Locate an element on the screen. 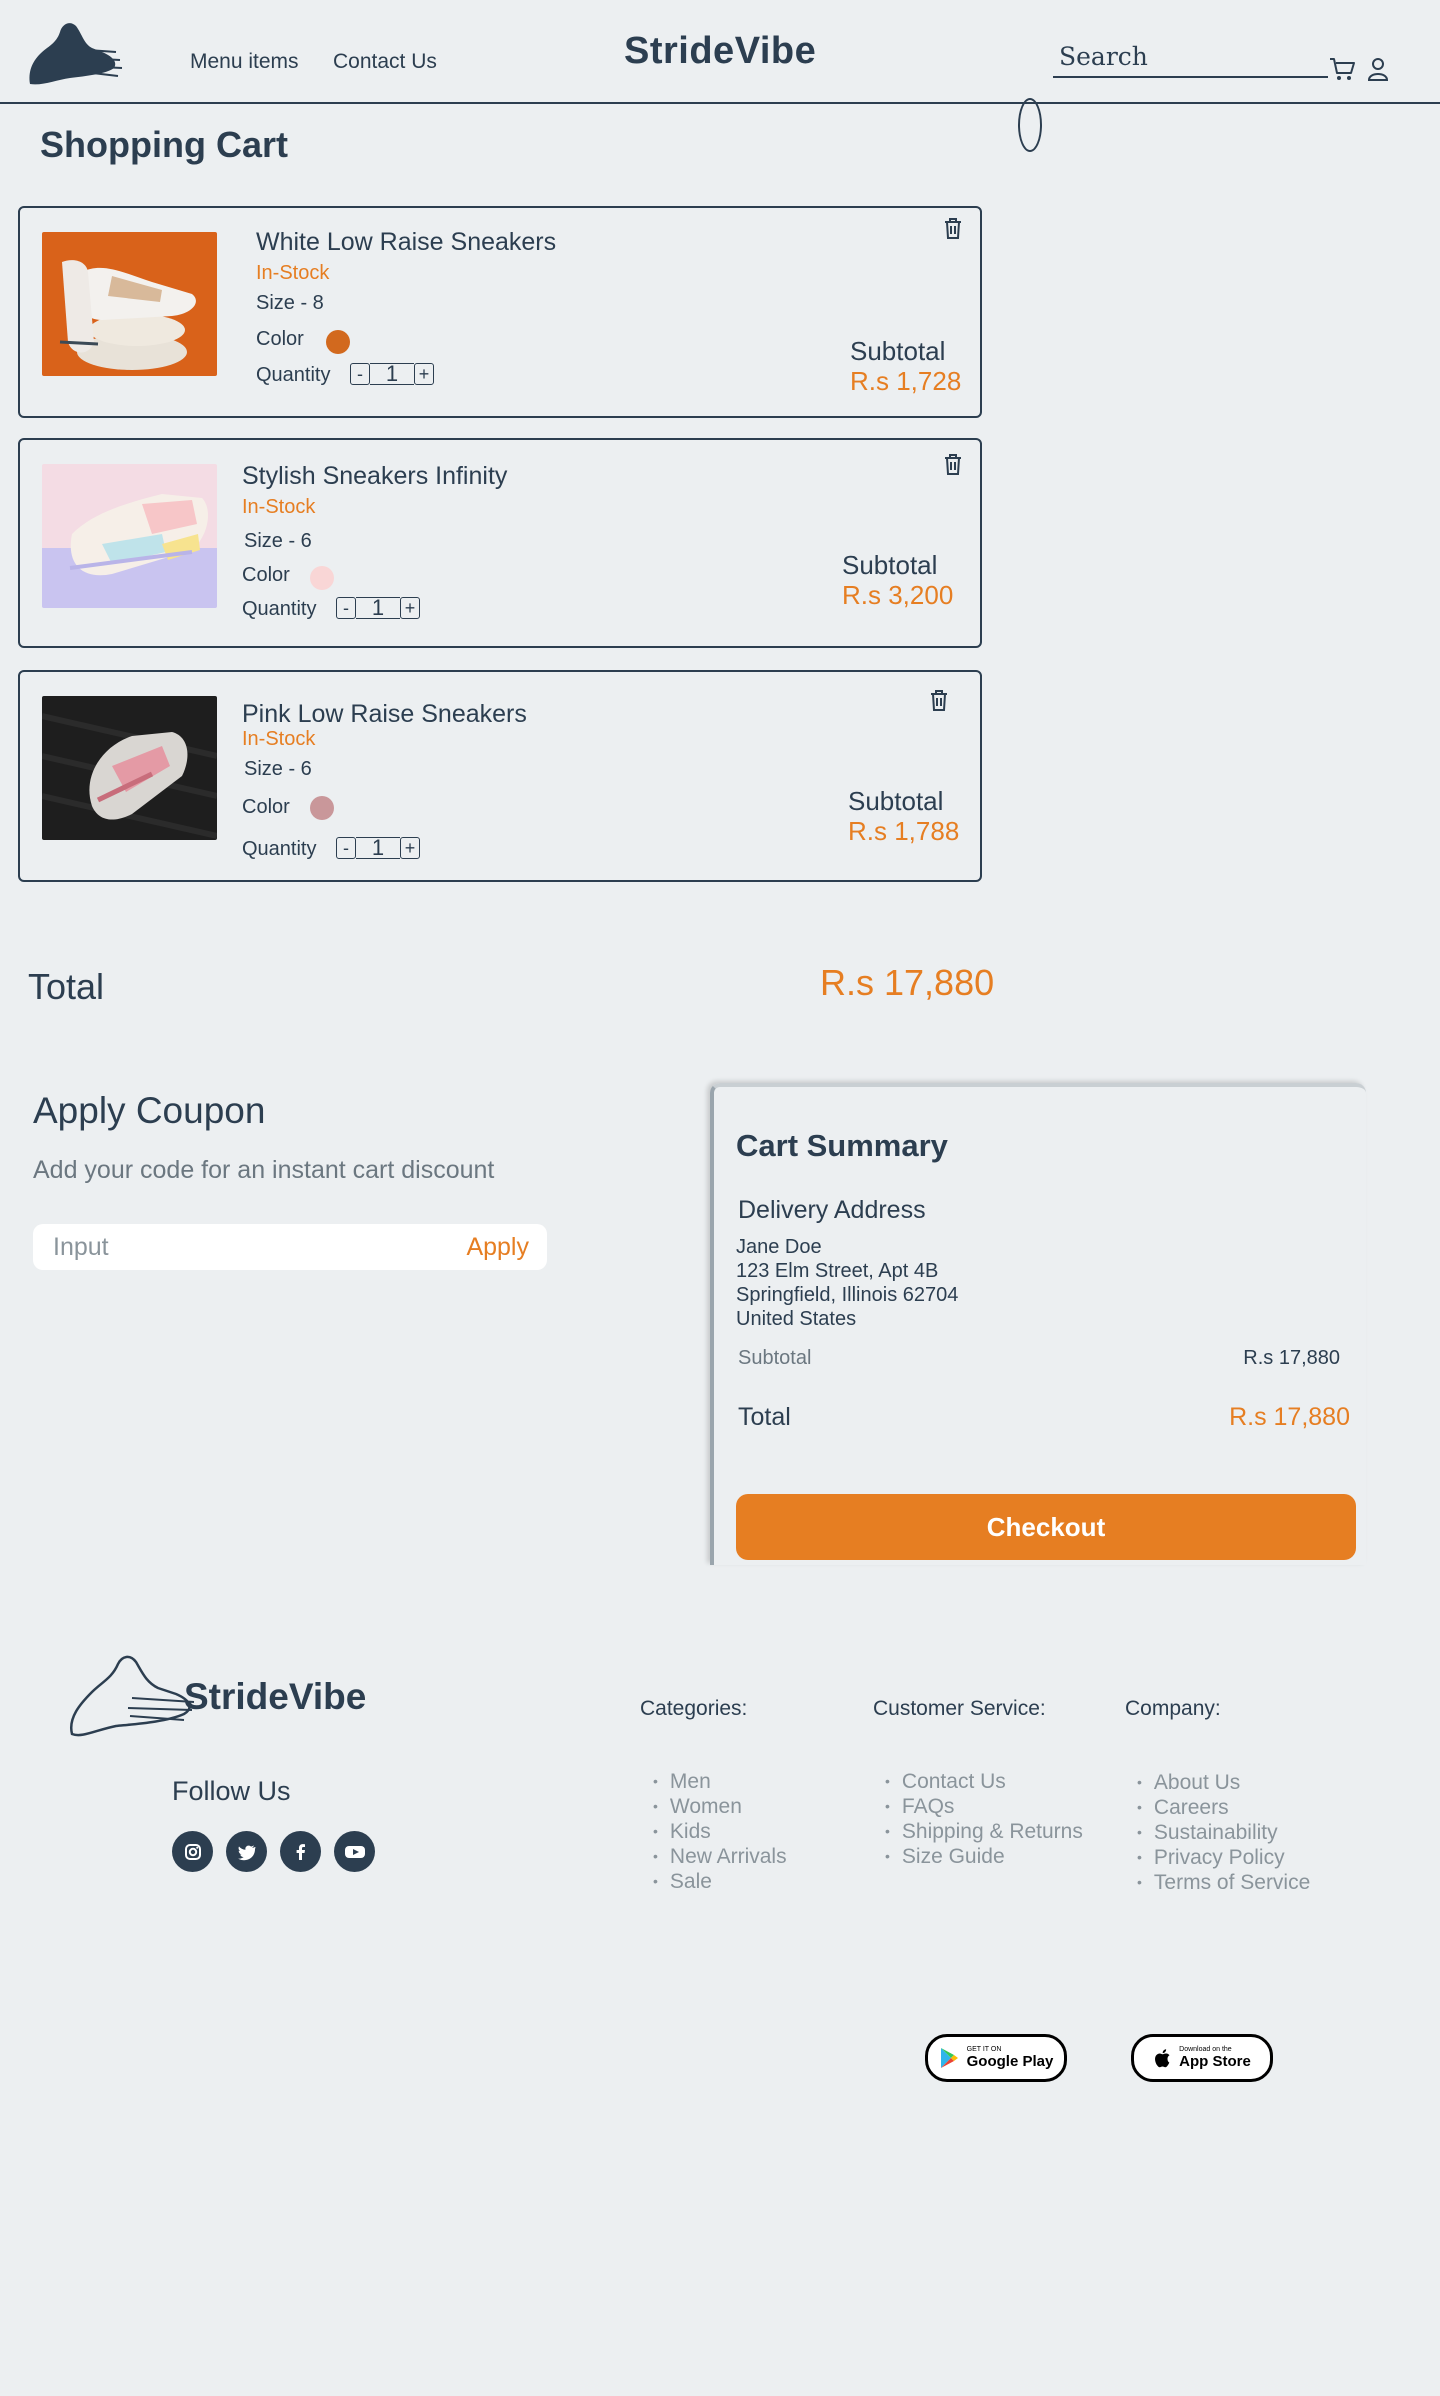 The width and height of the screenshot is (1440, 2396). footer-link-kids: Kids is located at coordinates (720, 1832).